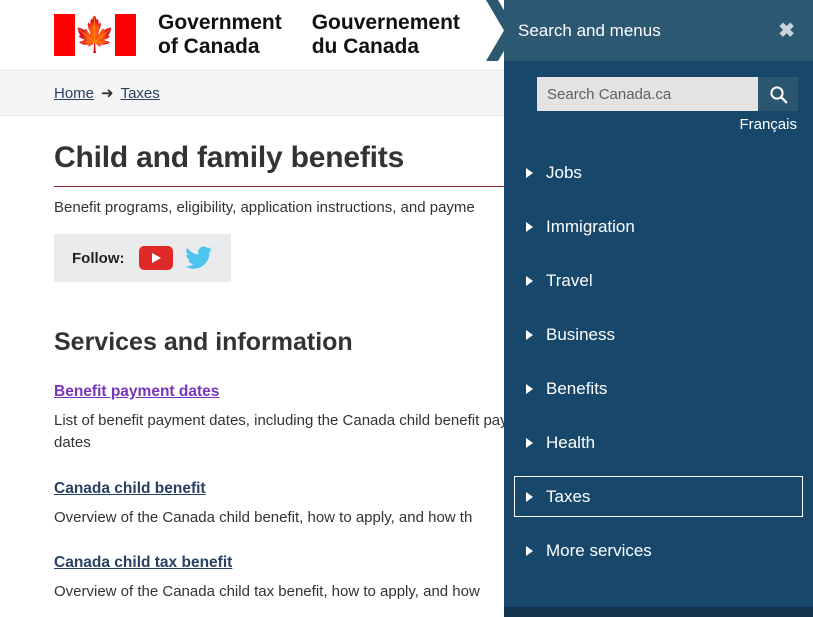 The height and width of the screenshot is (617, 813). Describe the element at coordinates (74, 93) in the screenshot. I see `breadcrumb-item-home: Home` at that location.